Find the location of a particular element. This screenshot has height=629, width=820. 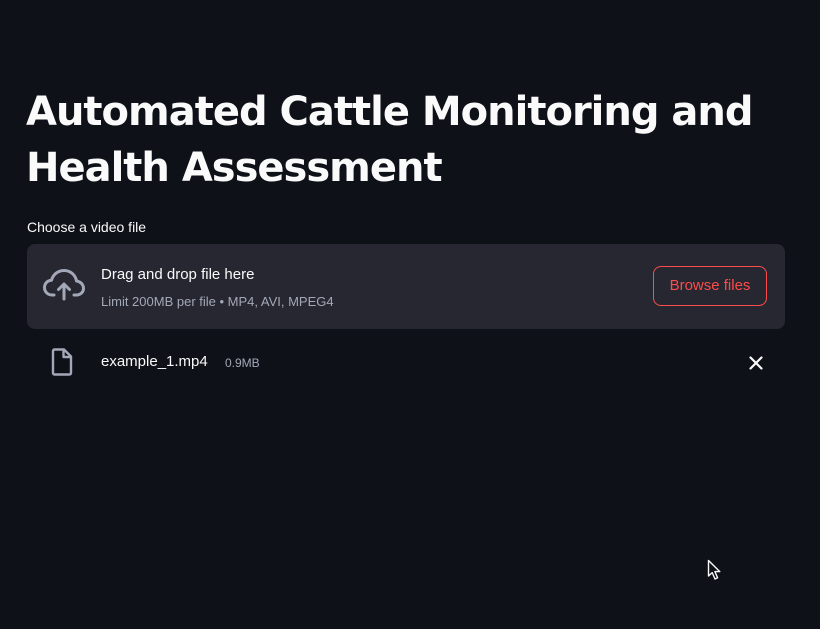

dropzone-limit-text: Limit 200MB per file • MP4, AVI, MPEG4 is located at coordinates (217, 301).